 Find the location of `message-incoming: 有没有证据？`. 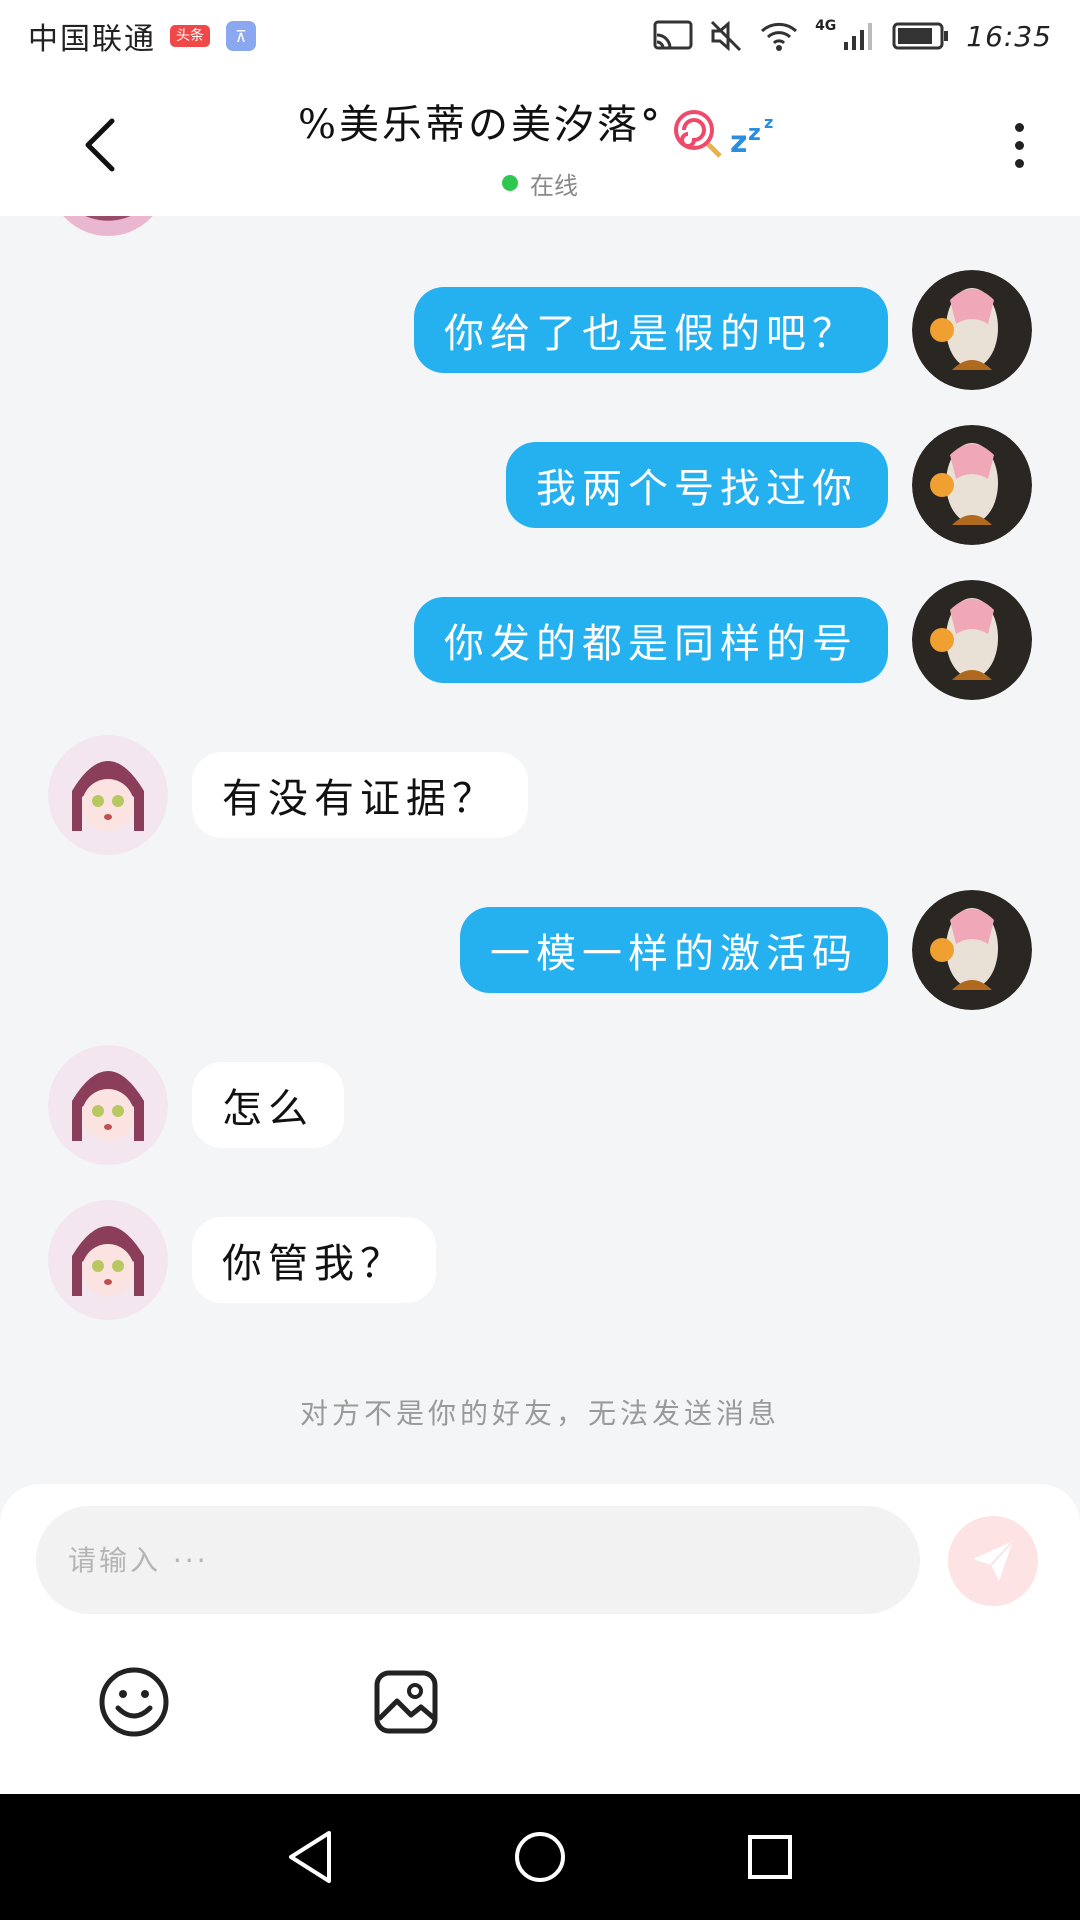

message-incoming: 有没有证据？ is located at coordinates (288, 795).